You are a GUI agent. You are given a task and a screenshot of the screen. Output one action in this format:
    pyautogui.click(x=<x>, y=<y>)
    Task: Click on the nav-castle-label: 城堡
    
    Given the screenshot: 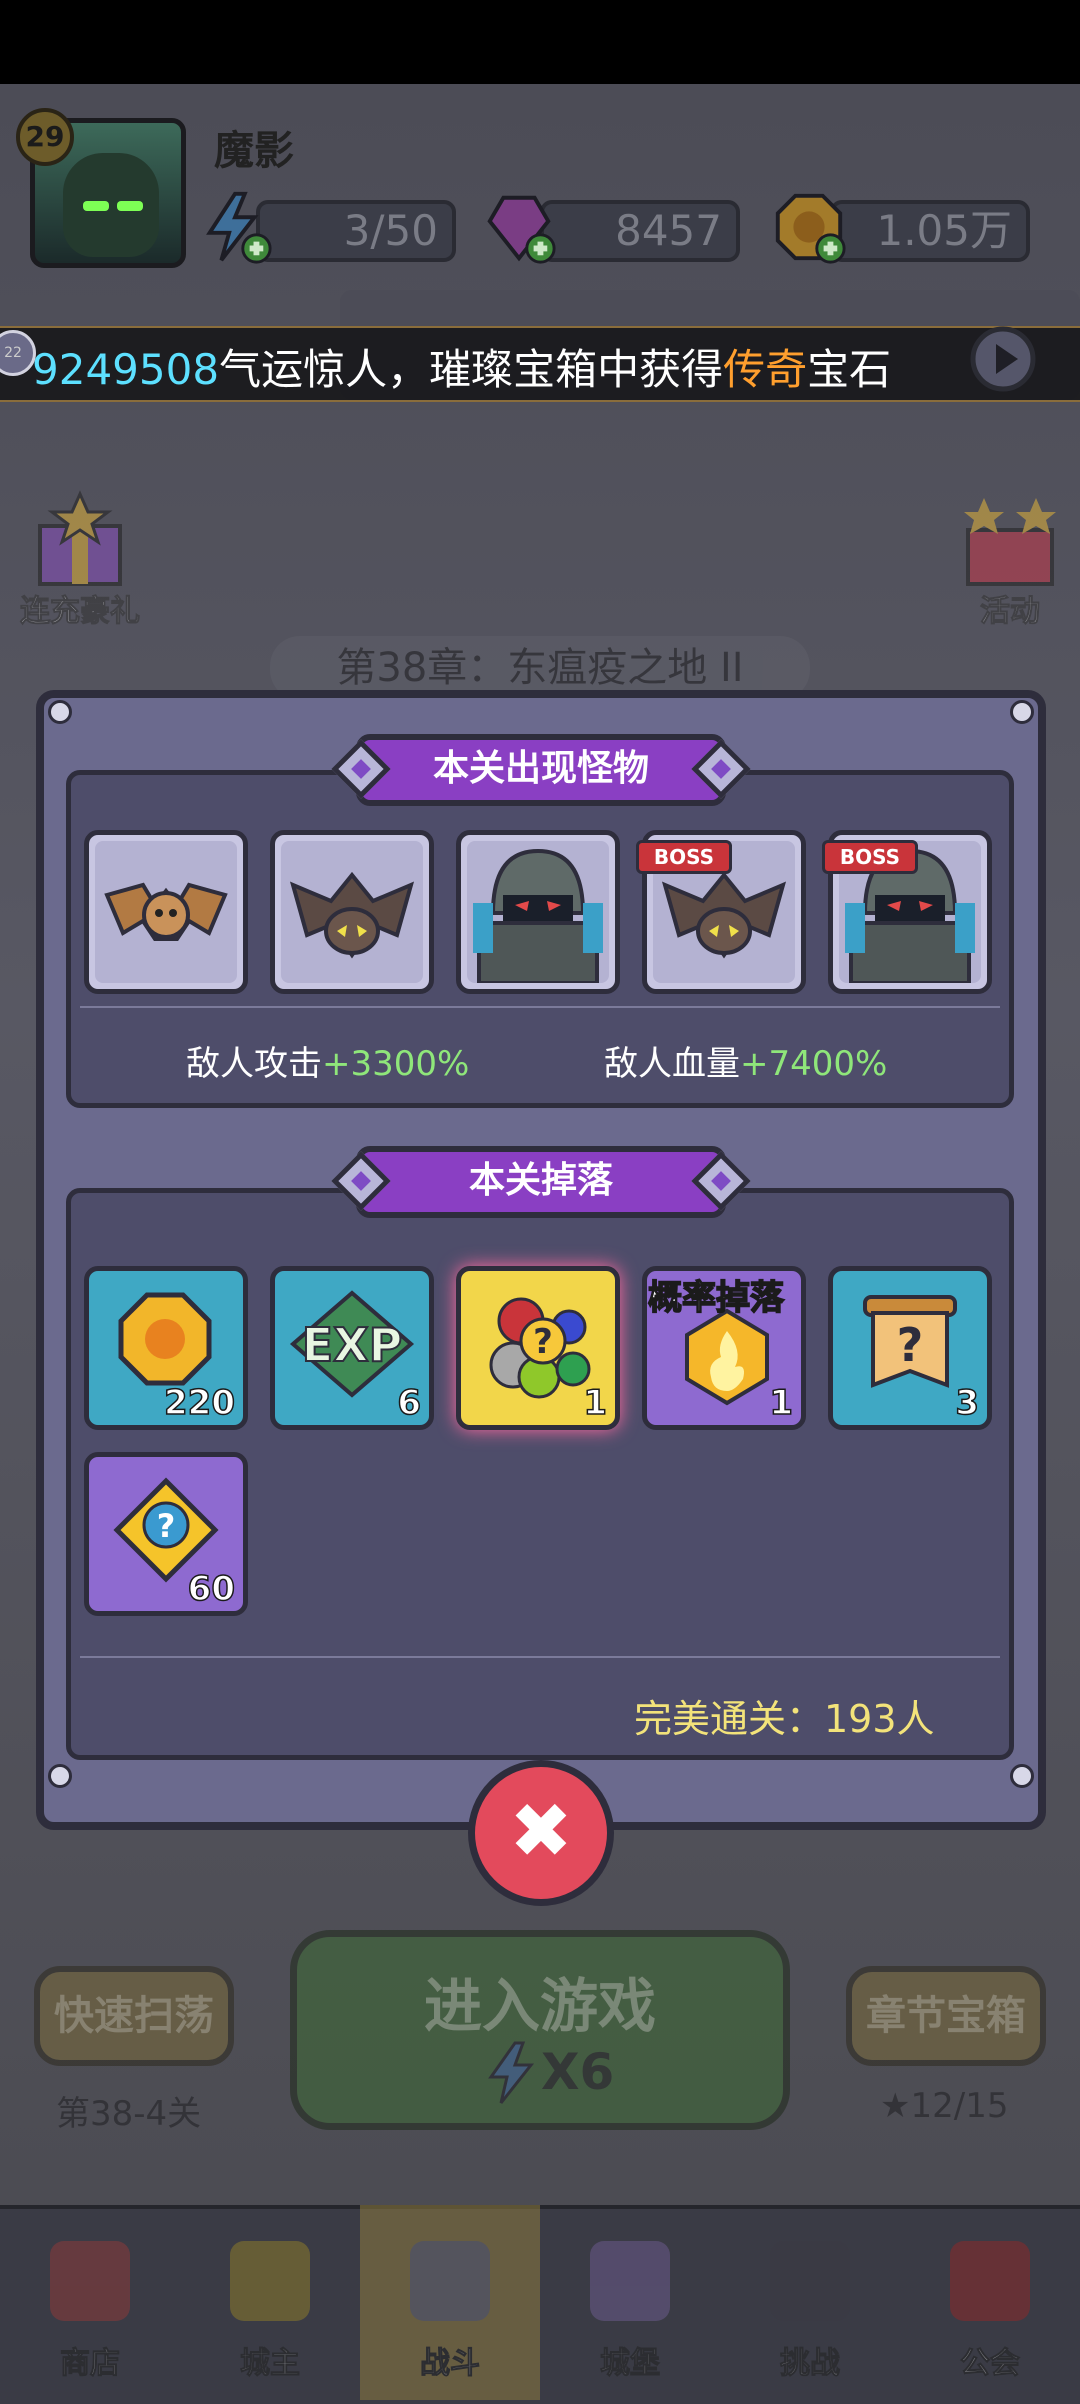 What is the action you would take?
    pyautogui.click(x=630, y=2364)
    